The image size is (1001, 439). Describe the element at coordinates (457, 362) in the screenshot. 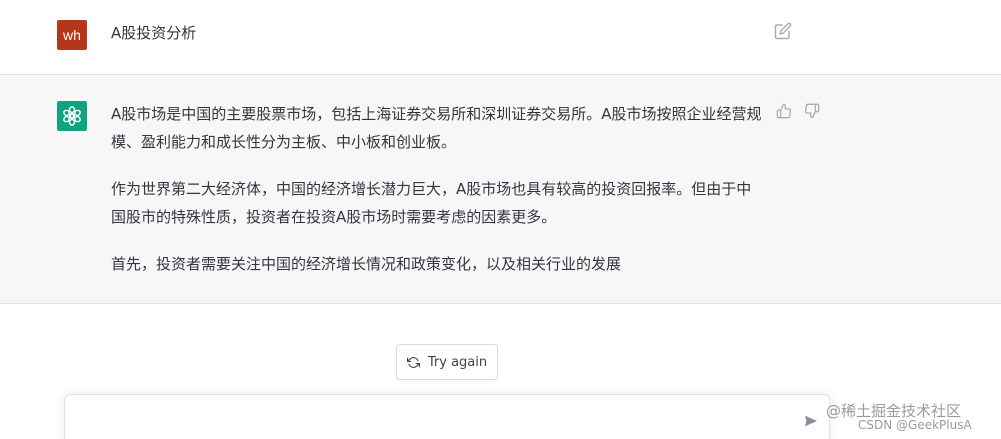

I see `try-again-label: Try again` at that location.